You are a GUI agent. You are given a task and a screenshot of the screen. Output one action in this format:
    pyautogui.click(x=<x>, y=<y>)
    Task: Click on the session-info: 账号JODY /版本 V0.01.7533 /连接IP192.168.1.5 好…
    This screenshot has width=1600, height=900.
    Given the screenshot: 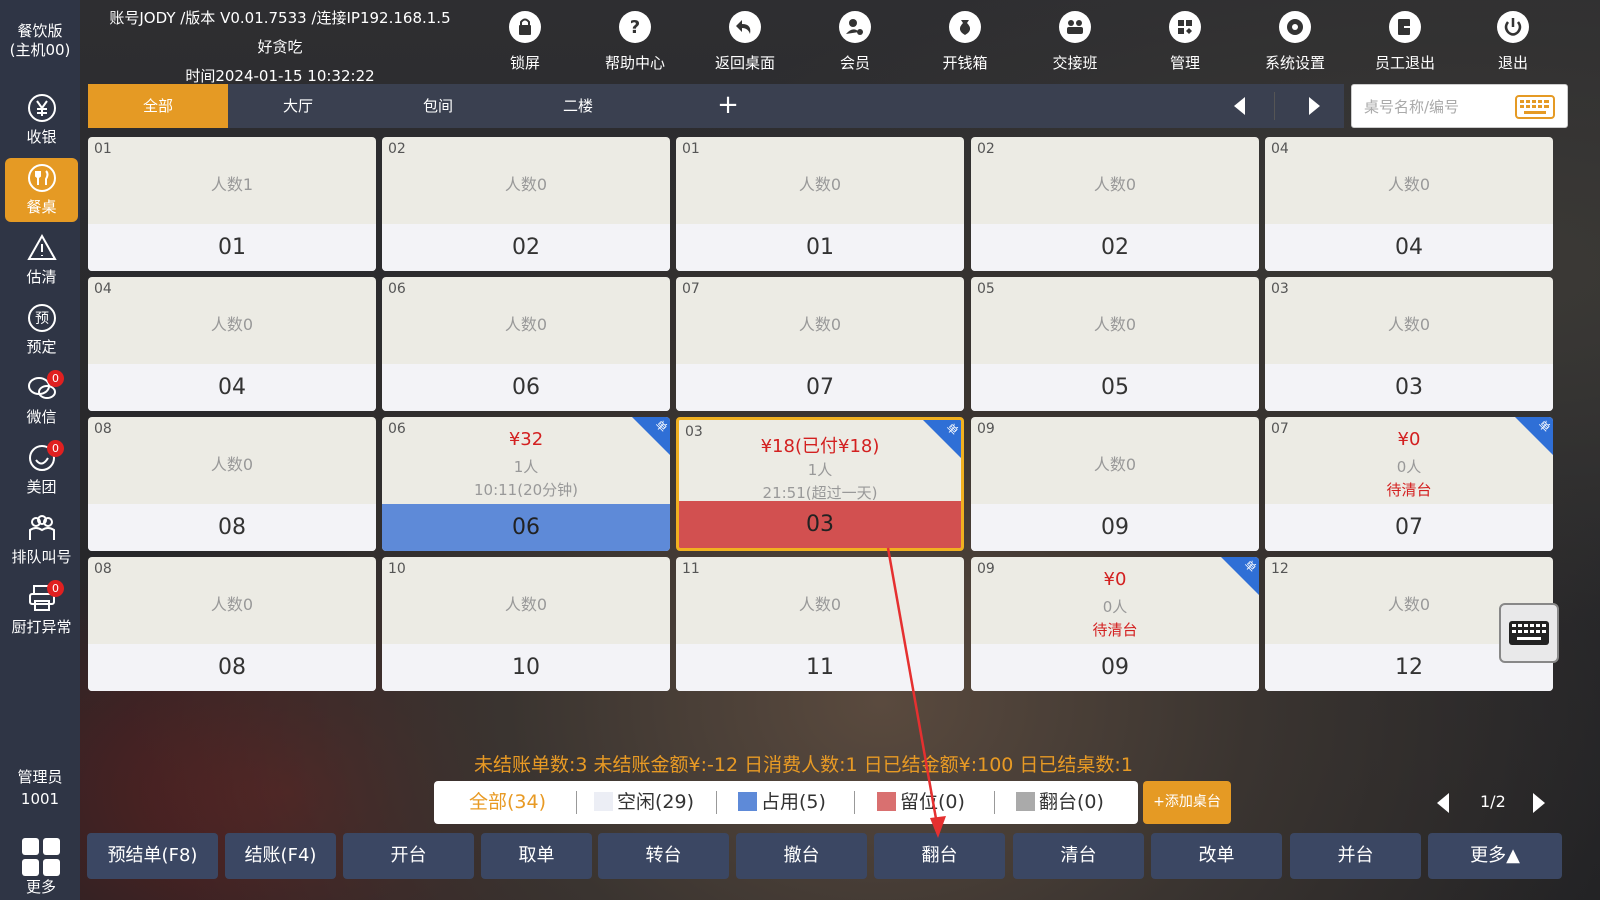 What is the action you would take?
    pyautogui.click(x=280, y=47)
    